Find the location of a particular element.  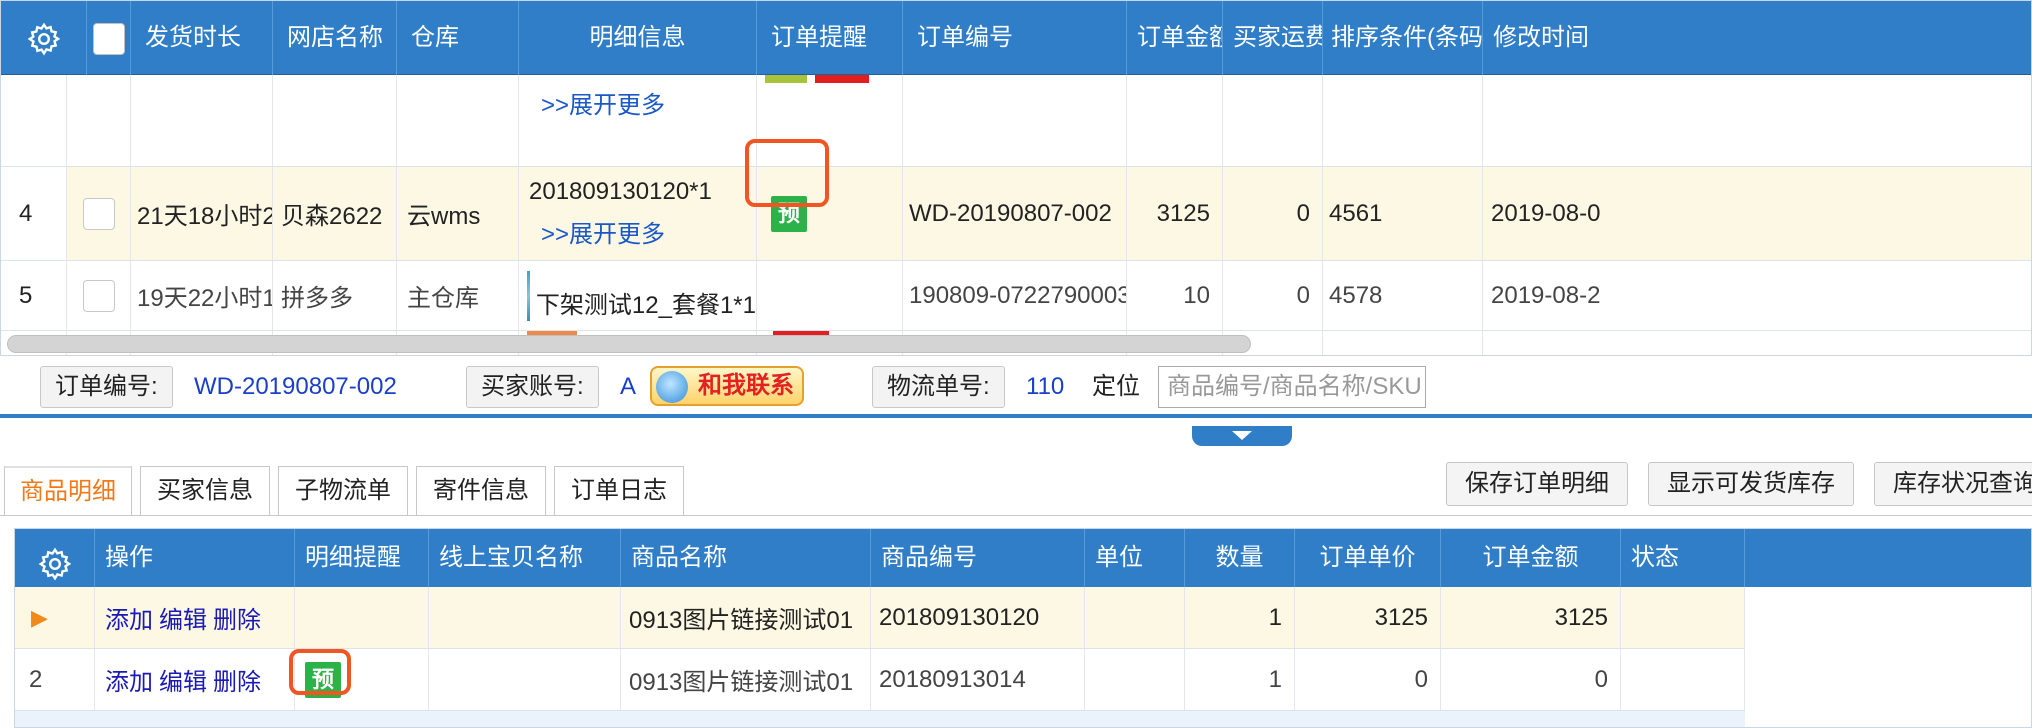

tab-buyer-info: 买家信息 is located at coordinates (205, 491).